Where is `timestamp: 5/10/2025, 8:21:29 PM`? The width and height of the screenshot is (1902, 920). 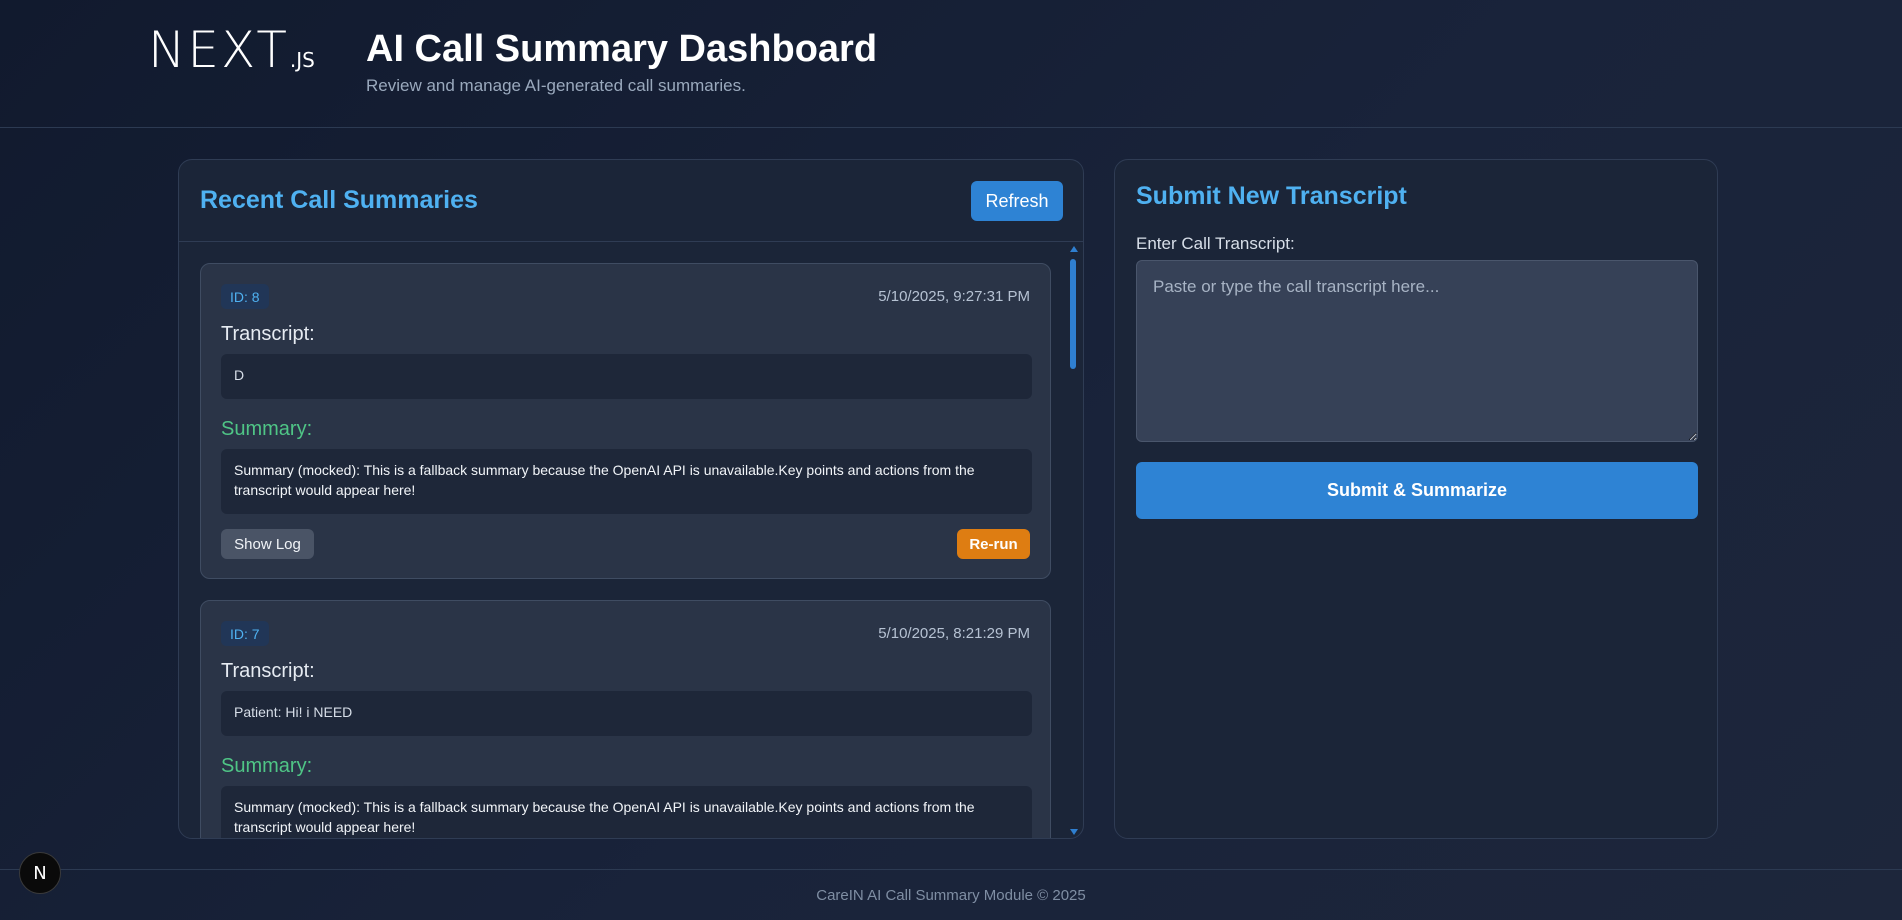 timestamp: 5/10/2025, 8:21:29 PM is located at coordinates (954, 633).